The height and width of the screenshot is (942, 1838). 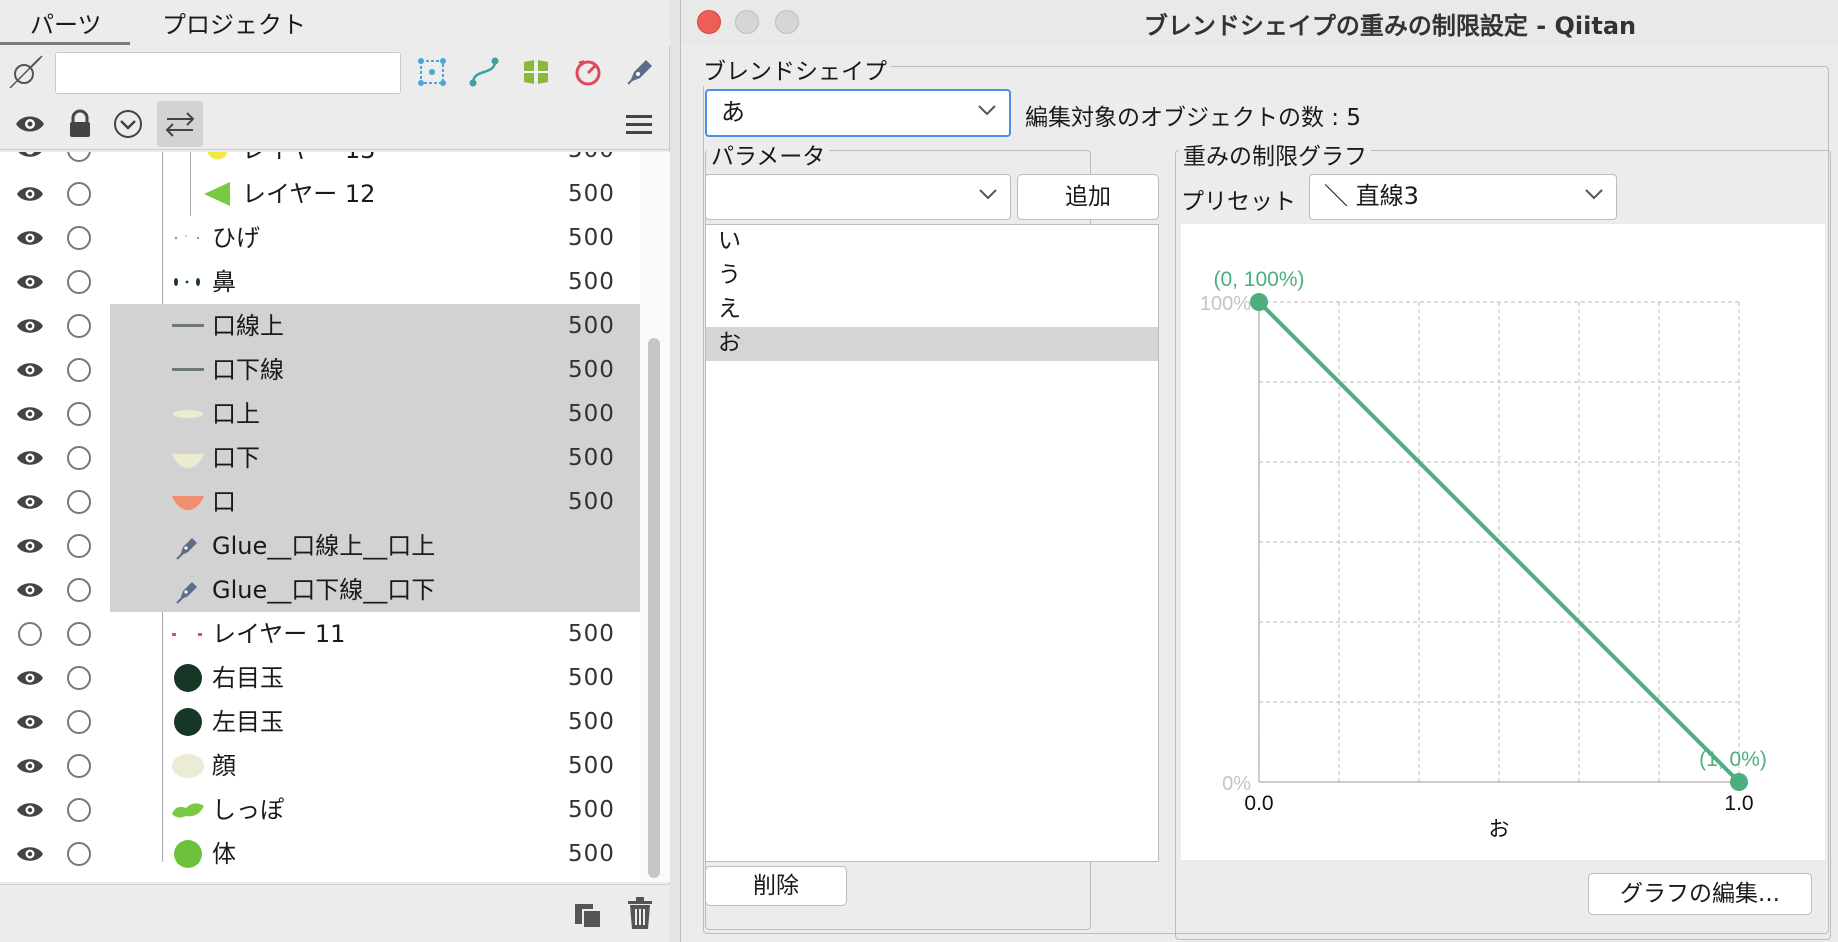 I want to click on visibility-toolbar, so click(x=335, y=127).